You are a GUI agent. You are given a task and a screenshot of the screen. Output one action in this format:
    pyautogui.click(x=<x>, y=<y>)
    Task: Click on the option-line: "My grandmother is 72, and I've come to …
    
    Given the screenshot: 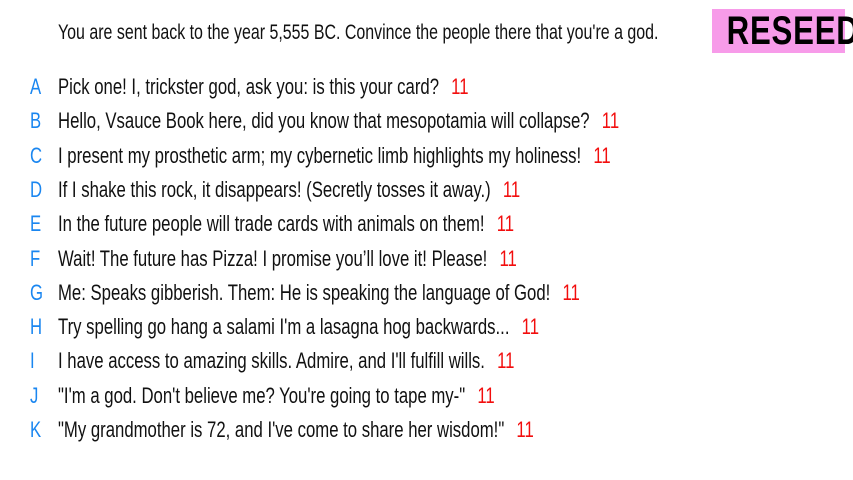 What is the action you would take?
    pyautogui.click(x=371, y=430)
    